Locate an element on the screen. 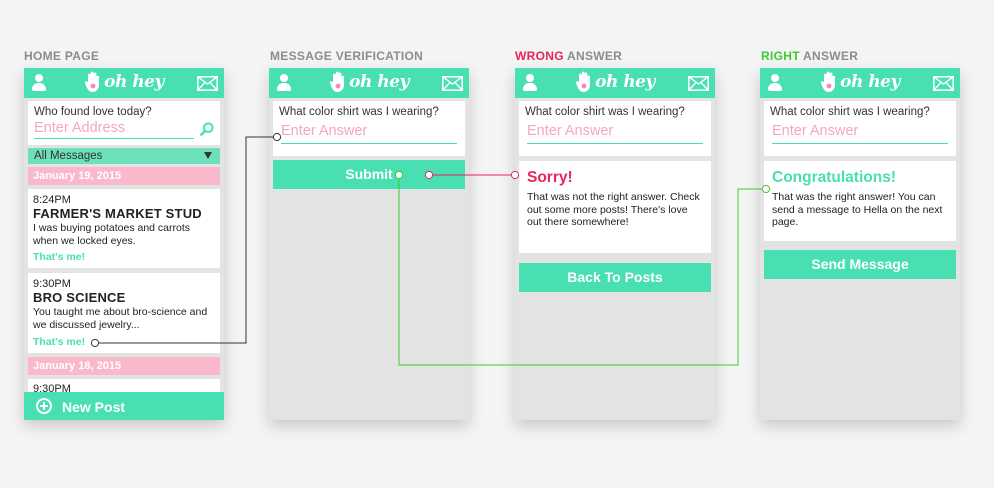  verification-page-title: MESSAGE VERIFICATION is located at coordinates (347, 56).